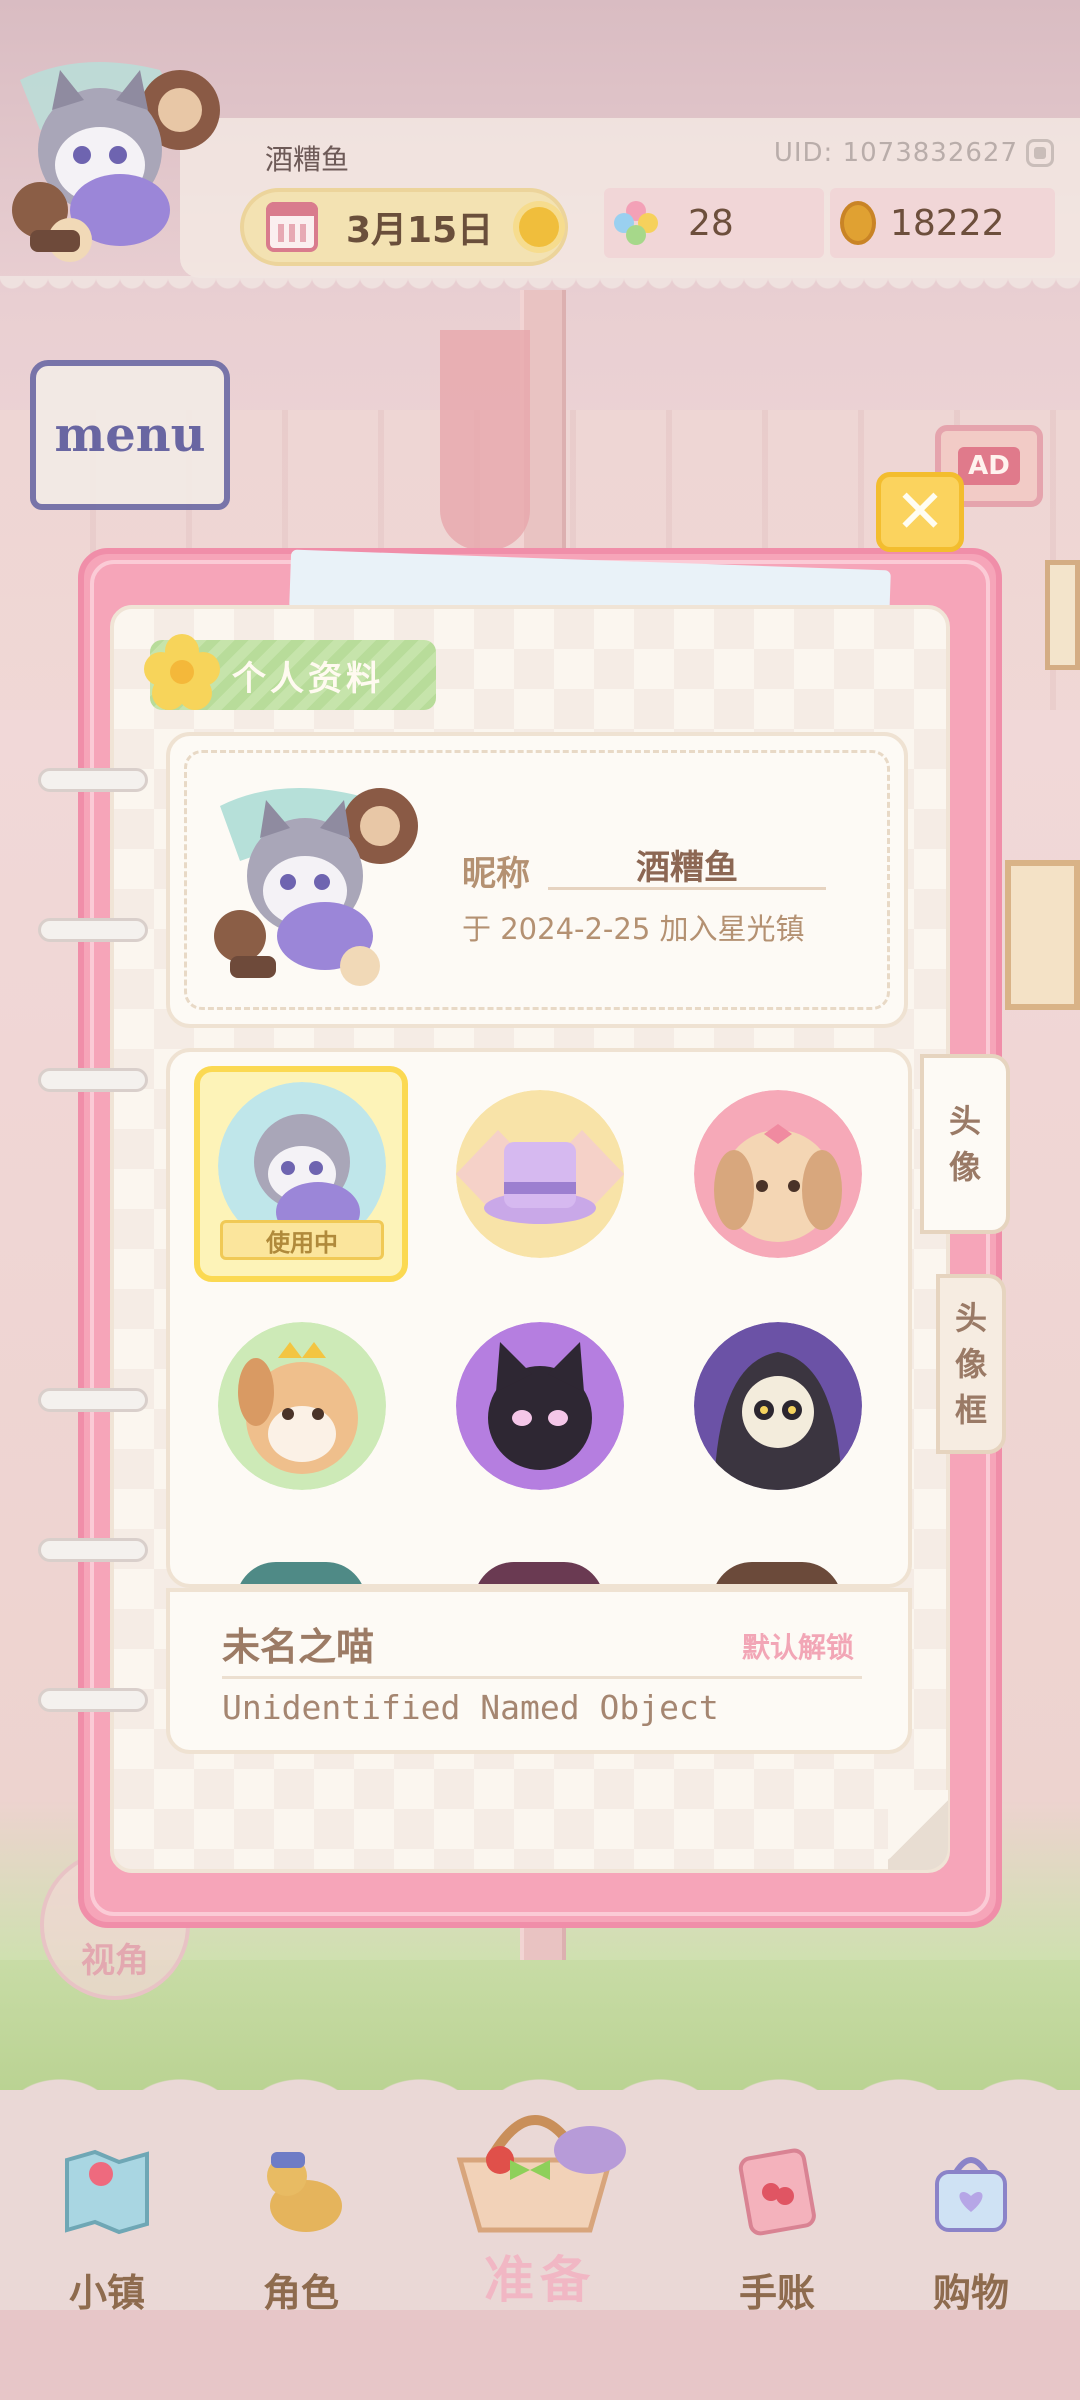  What do you see at coordinates (636, 223) in the screenshot?
I see `gem-icon` at bounding box center [636, 223].